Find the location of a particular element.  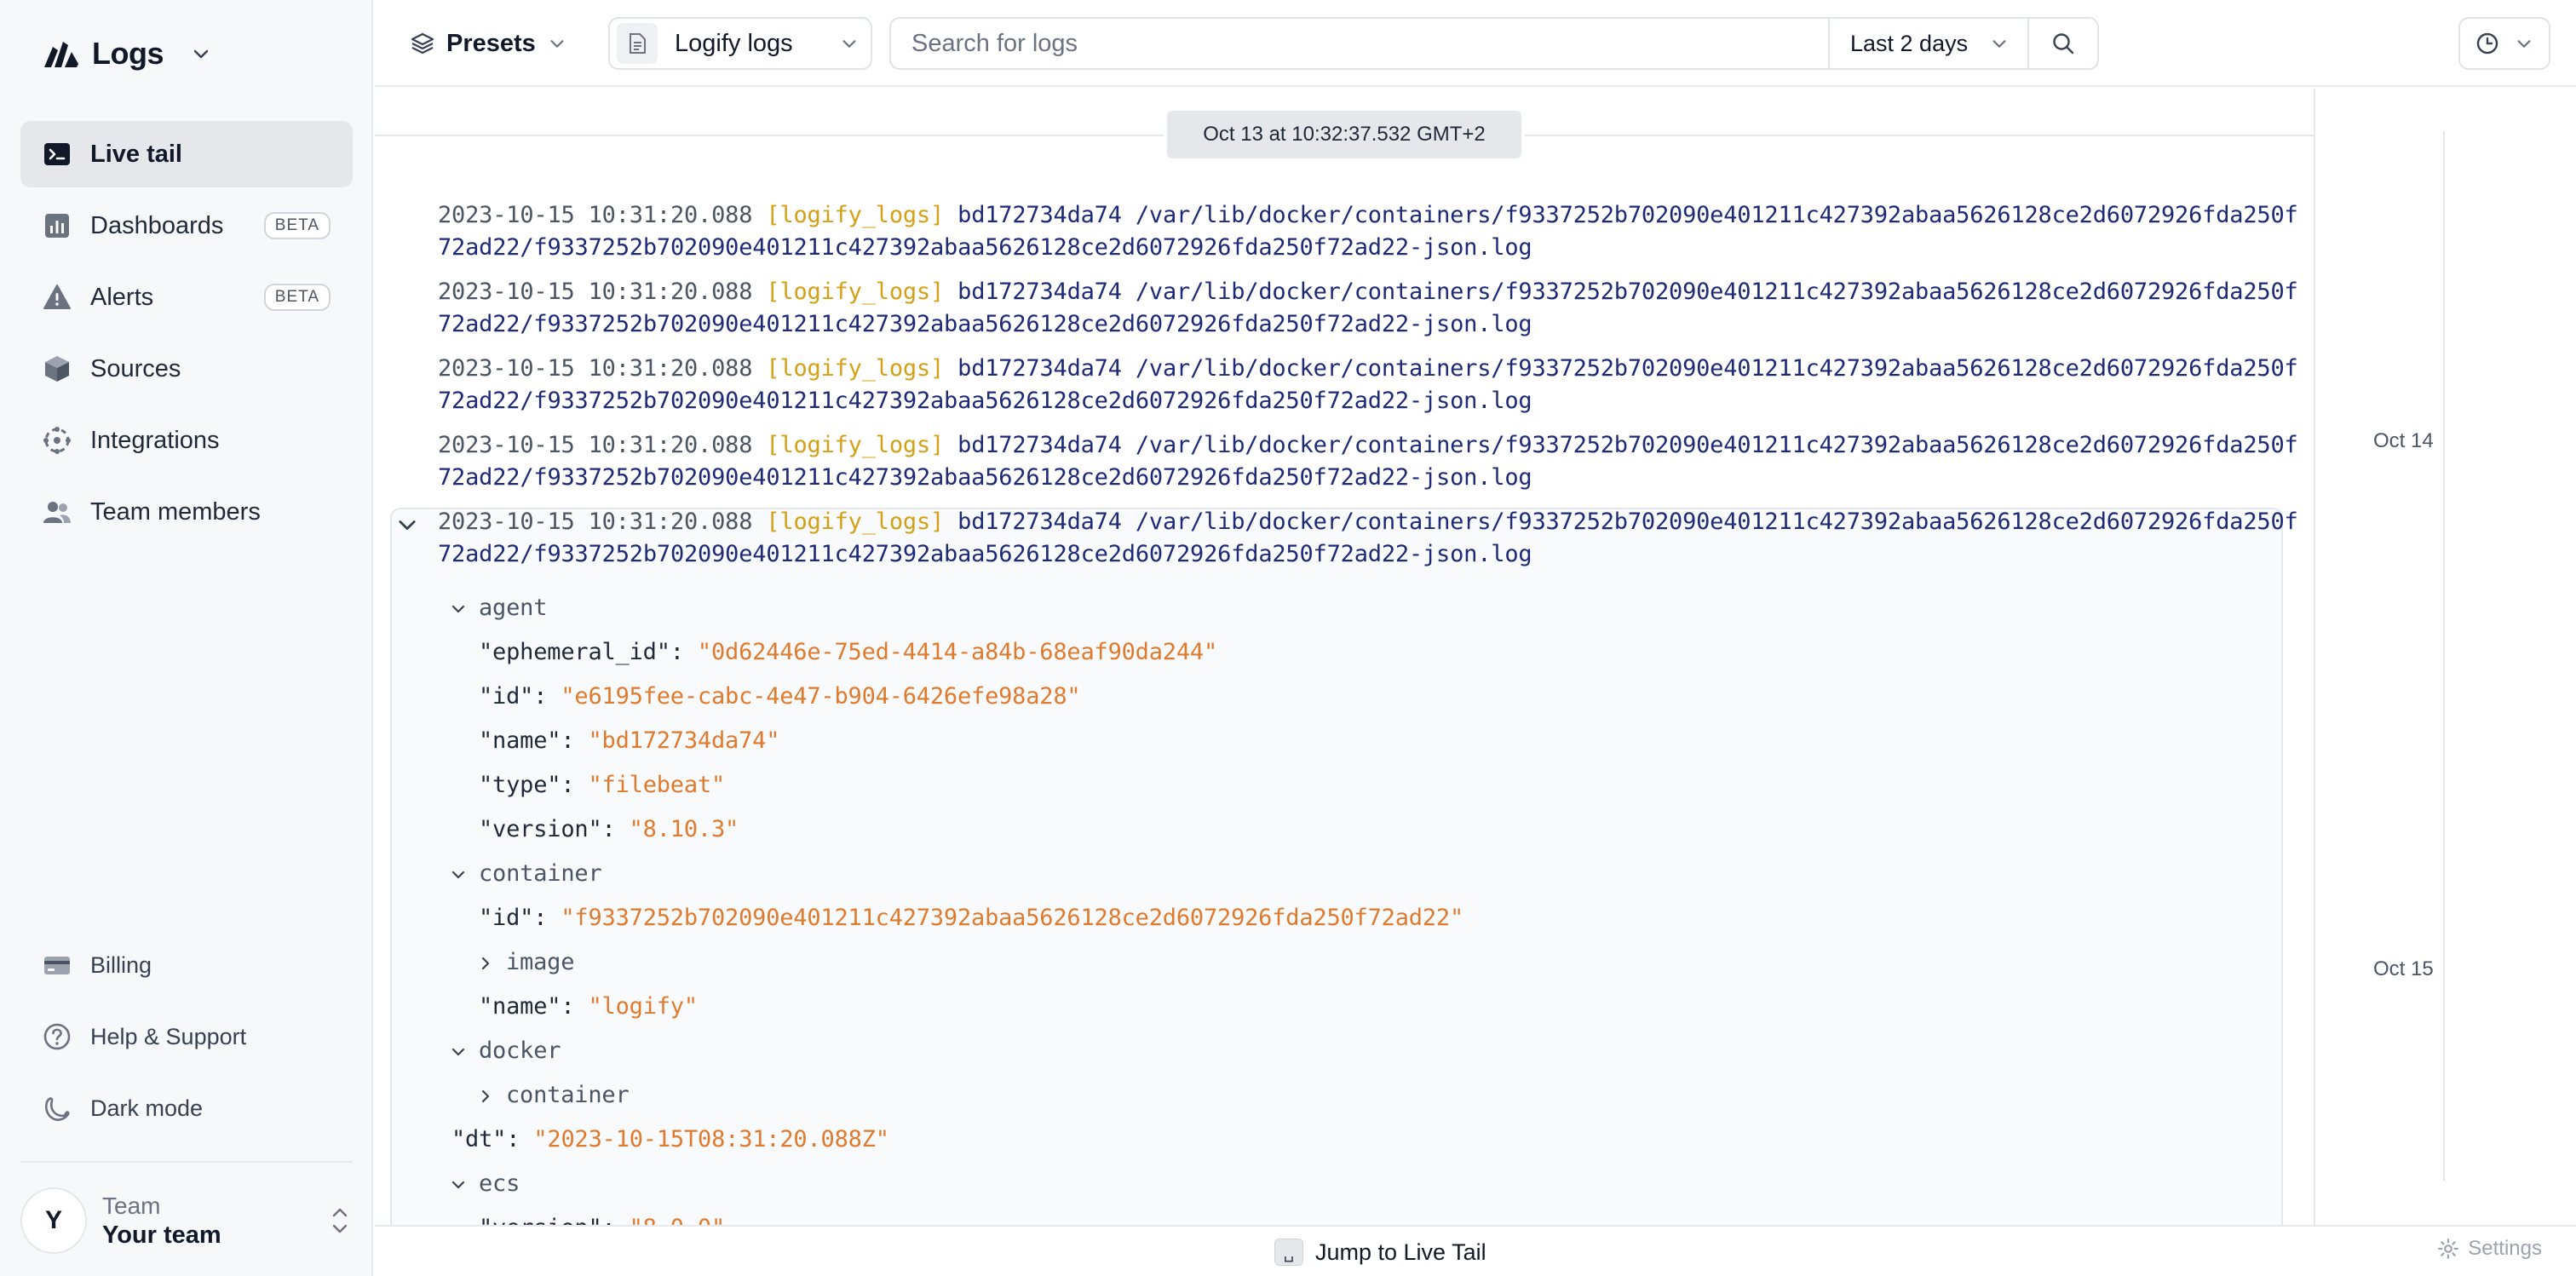

tree-group-agent: agent is located at coordinates (499, 608).